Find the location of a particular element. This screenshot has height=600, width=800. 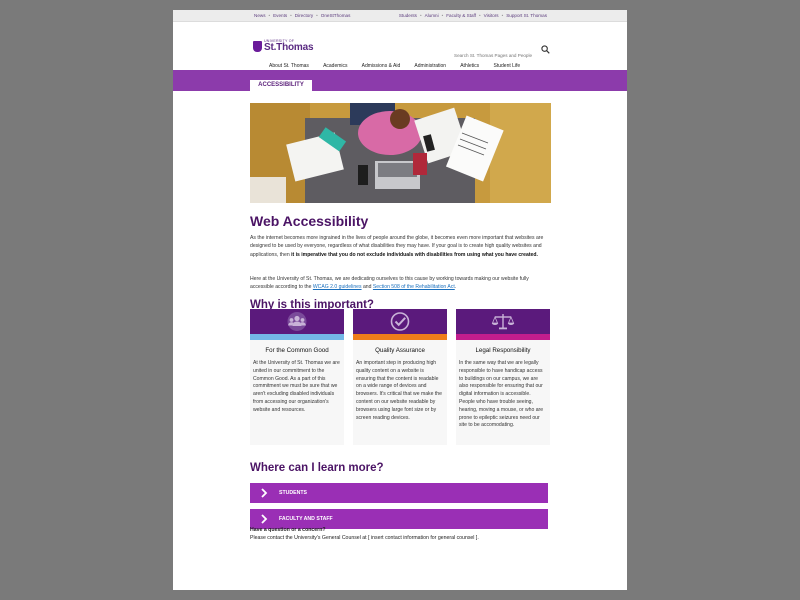

faculty-staff-accordion-button: FACULTY AND STAFF is located at coordinates (399, 519).